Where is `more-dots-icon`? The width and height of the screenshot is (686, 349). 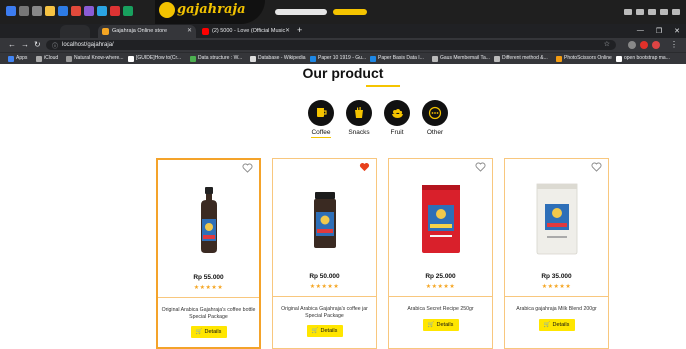
more-dots-icon is located at coordinates (435, 113).